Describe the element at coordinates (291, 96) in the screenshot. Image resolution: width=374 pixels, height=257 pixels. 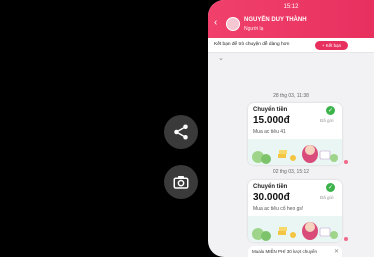
I see `message-timestamp: 28 thg 03, 11:38` at that location.